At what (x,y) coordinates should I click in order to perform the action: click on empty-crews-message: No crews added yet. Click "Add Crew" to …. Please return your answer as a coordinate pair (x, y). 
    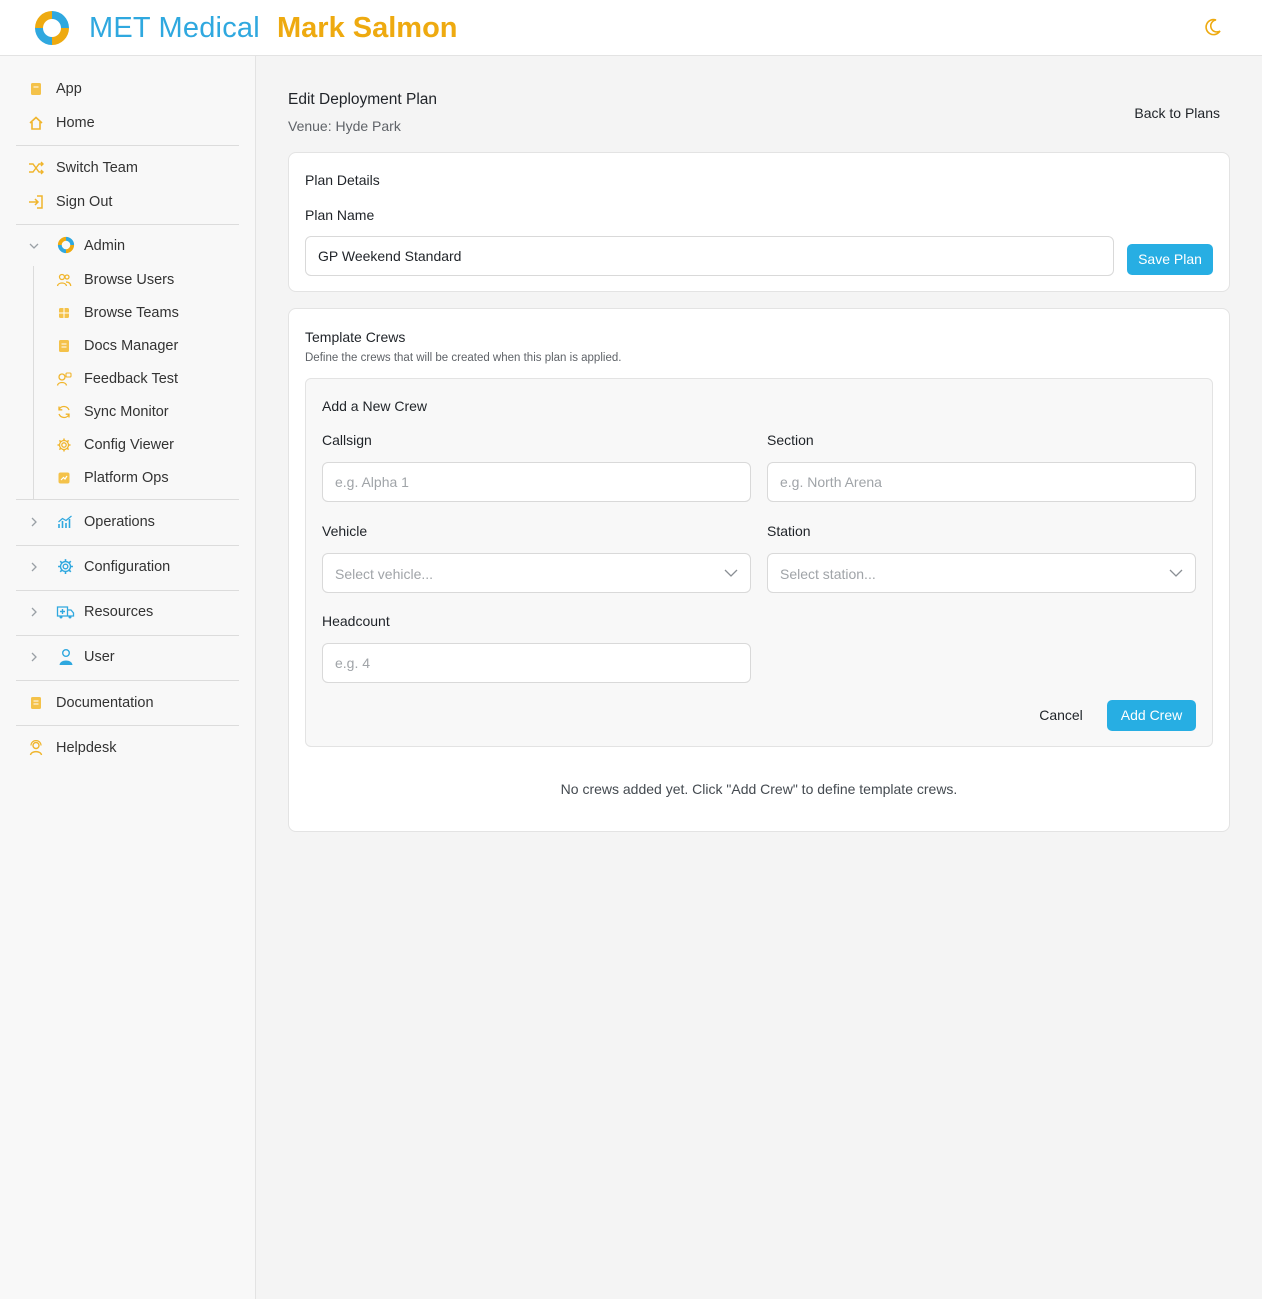
    Looking at the image, I should click on (759, 789).